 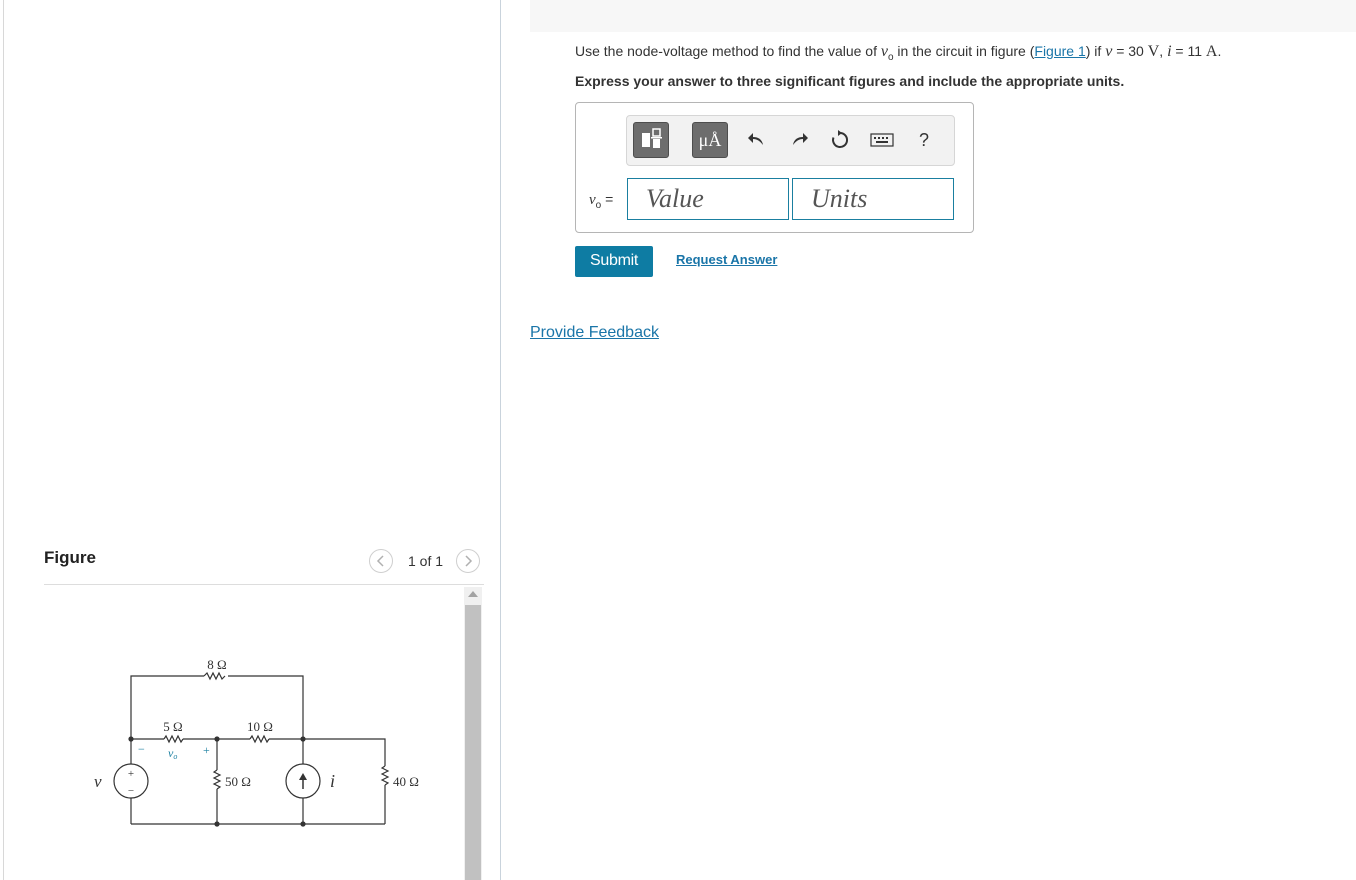 I want to click on label-5-ohm: 5 Ω, so click(x=172, y=726).